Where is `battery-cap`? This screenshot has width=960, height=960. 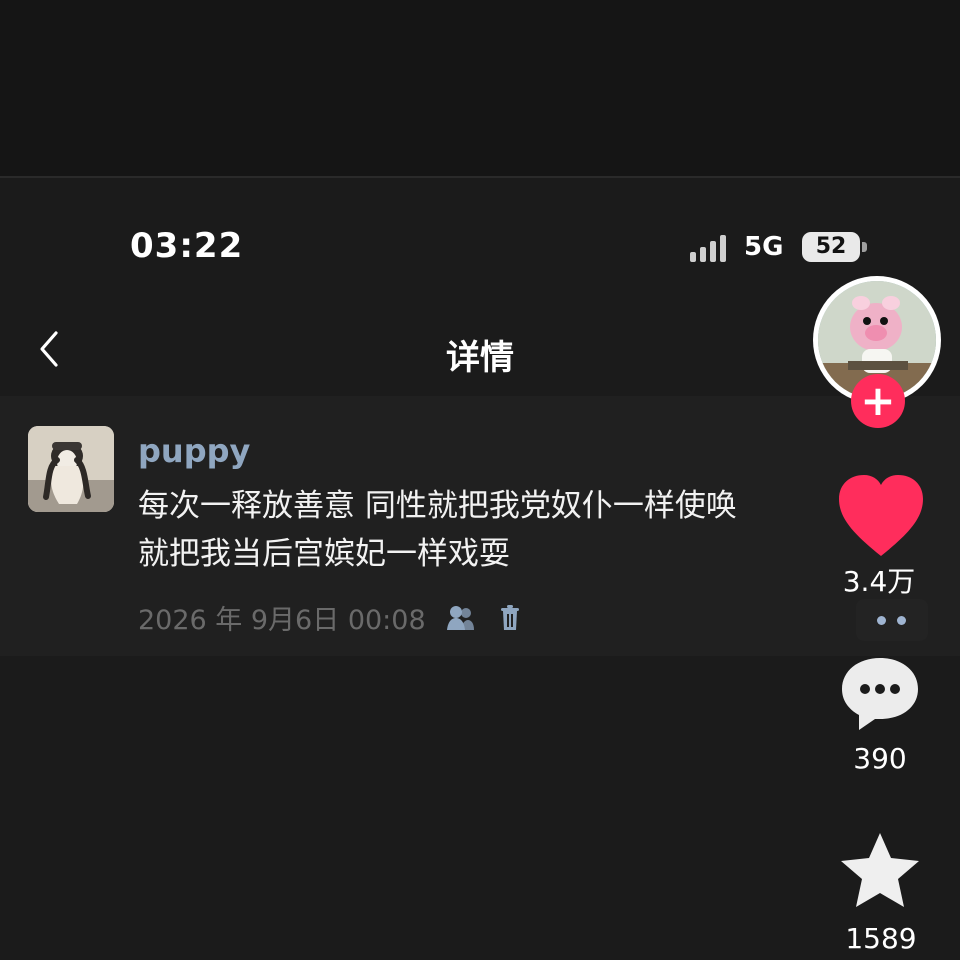
battery-cap is located at coordinates (864, 247).